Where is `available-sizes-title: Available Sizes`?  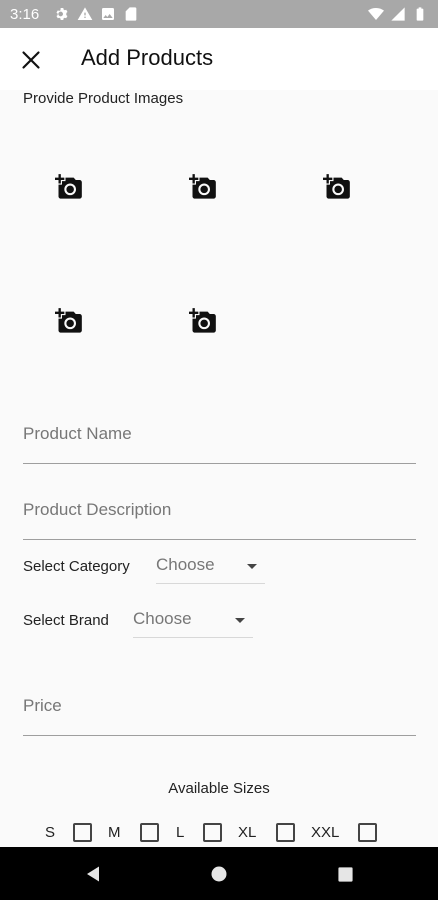 available-sizes-title: Available Sizes is located at coordinates (219, 788).